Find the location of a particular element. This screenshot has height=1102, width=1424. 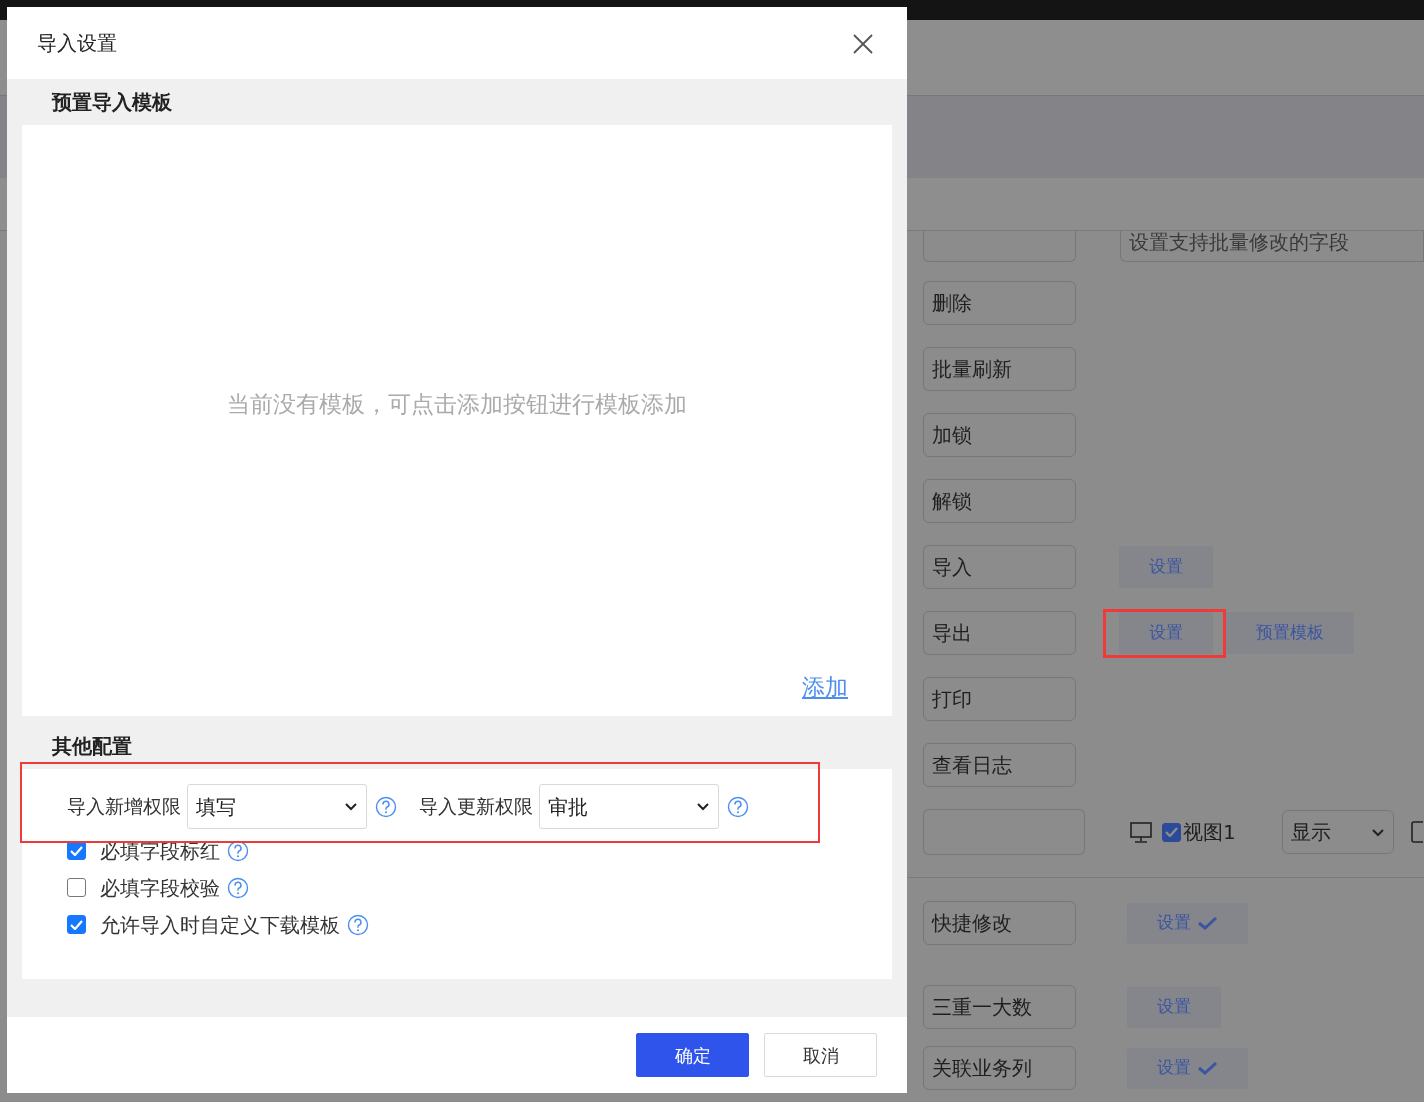

action-name-field: 批量刷新 is located at coordinates (999, 369).